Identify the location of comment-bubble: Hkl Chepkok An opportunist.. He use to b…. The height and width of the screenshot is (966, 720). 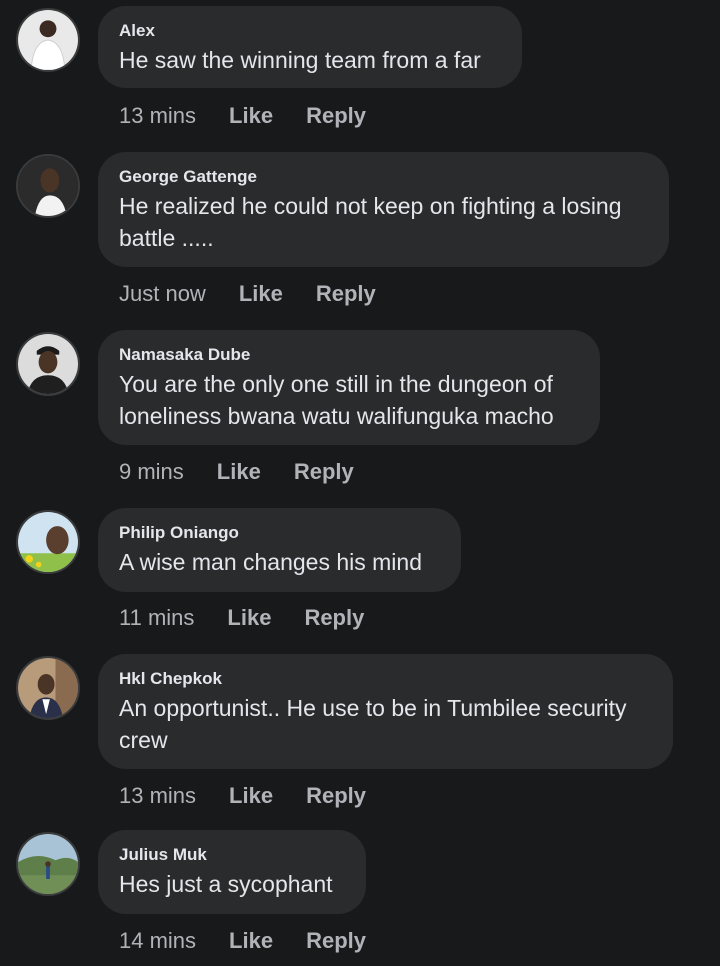
(385, 711).